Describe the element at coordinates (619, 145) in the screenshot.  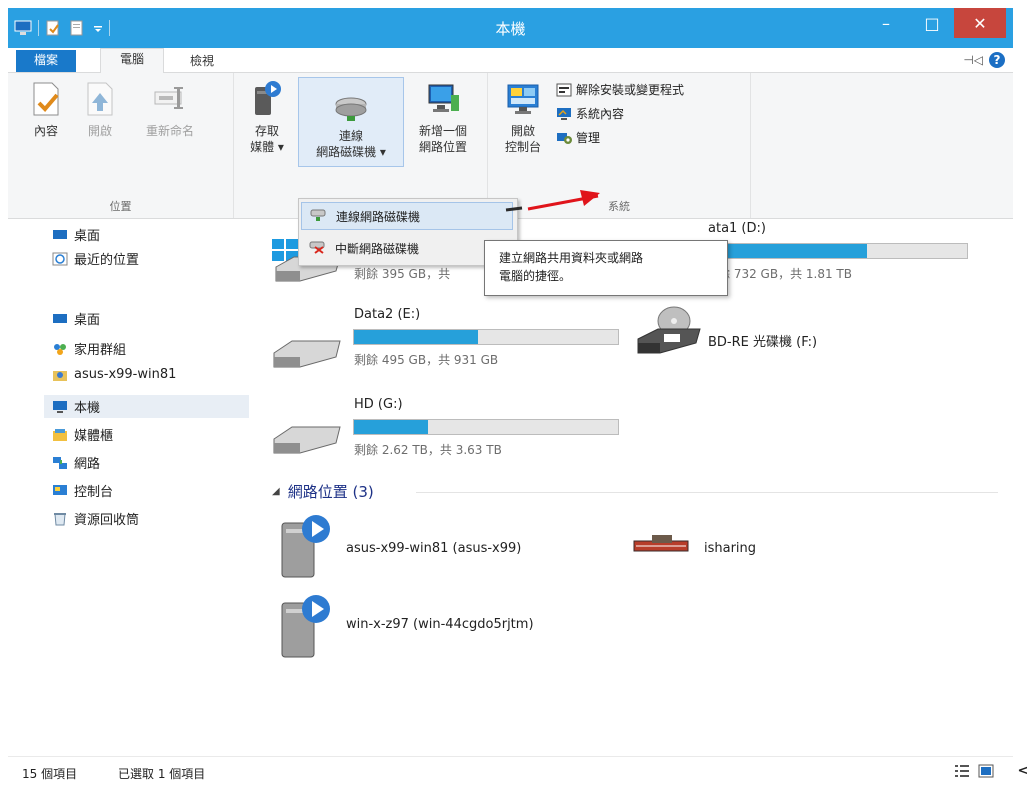
I see `ribbon-group-system: 開啟 控制台 解除安裝或變更程式 系統內容 管理 系統` at that location.